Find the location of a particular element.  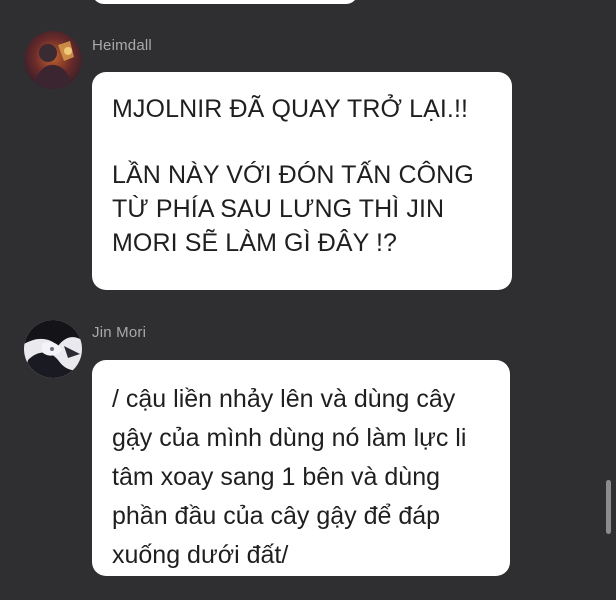

heimdall-avatar-icon is located at coordinates (53, 60).